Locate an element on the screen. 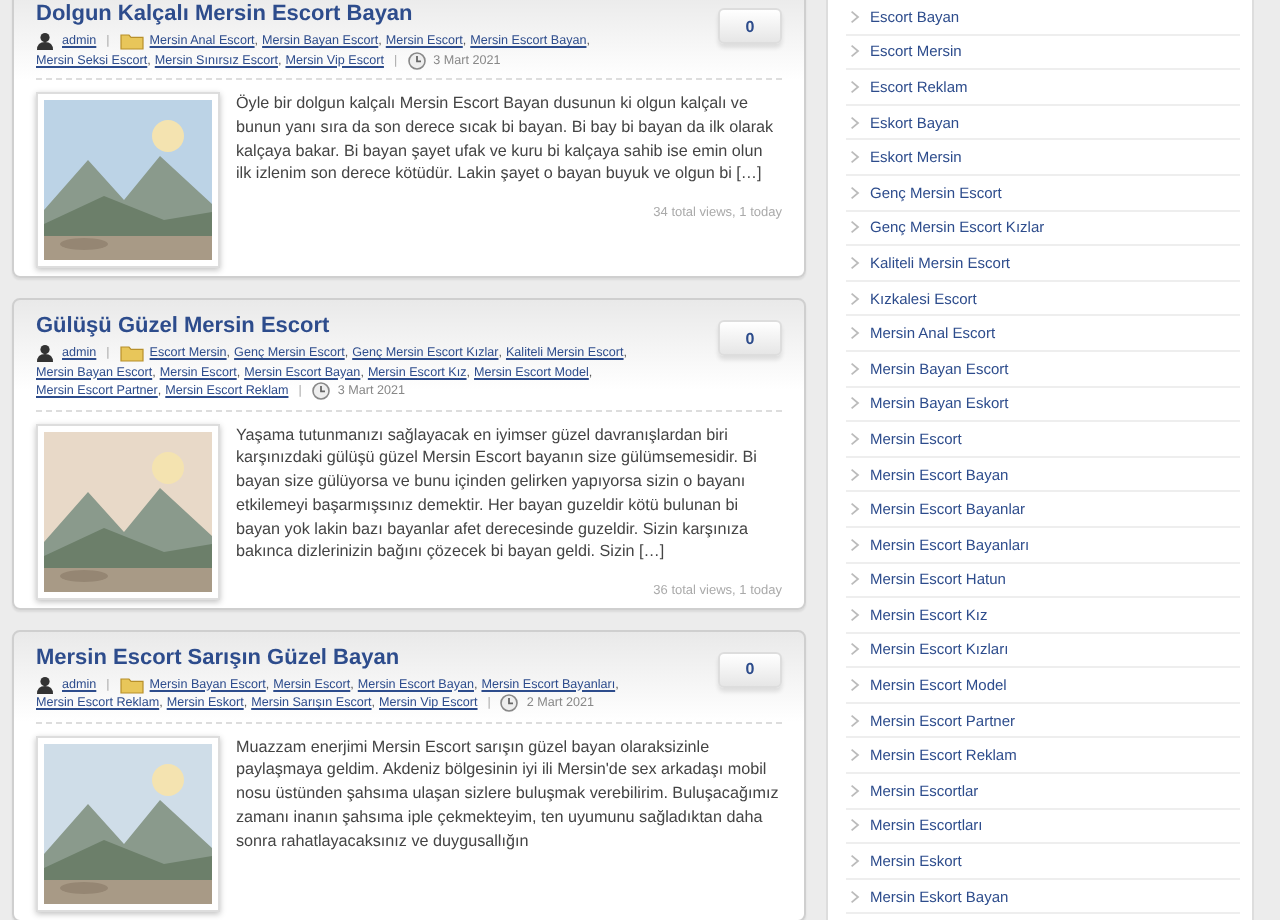 The image size is (1280, 920). post-excerpt: Öyle bir dolgun kalçalı Mersin Escort Bayan dusunun ki olgun kalçalı ve bunun yanı sıra da son derece sıcak bi bayan. Bi bay bi bayan da ilk olarak kalçaya bakar. Bi bayan şayet ufak ve kuru bi kalçaya sahib ise emin olun ilk izlenim son derece kötüdür. Lakin şayet o bayan buyuk ve olgun bi […] is located at coordinates (506, 139).